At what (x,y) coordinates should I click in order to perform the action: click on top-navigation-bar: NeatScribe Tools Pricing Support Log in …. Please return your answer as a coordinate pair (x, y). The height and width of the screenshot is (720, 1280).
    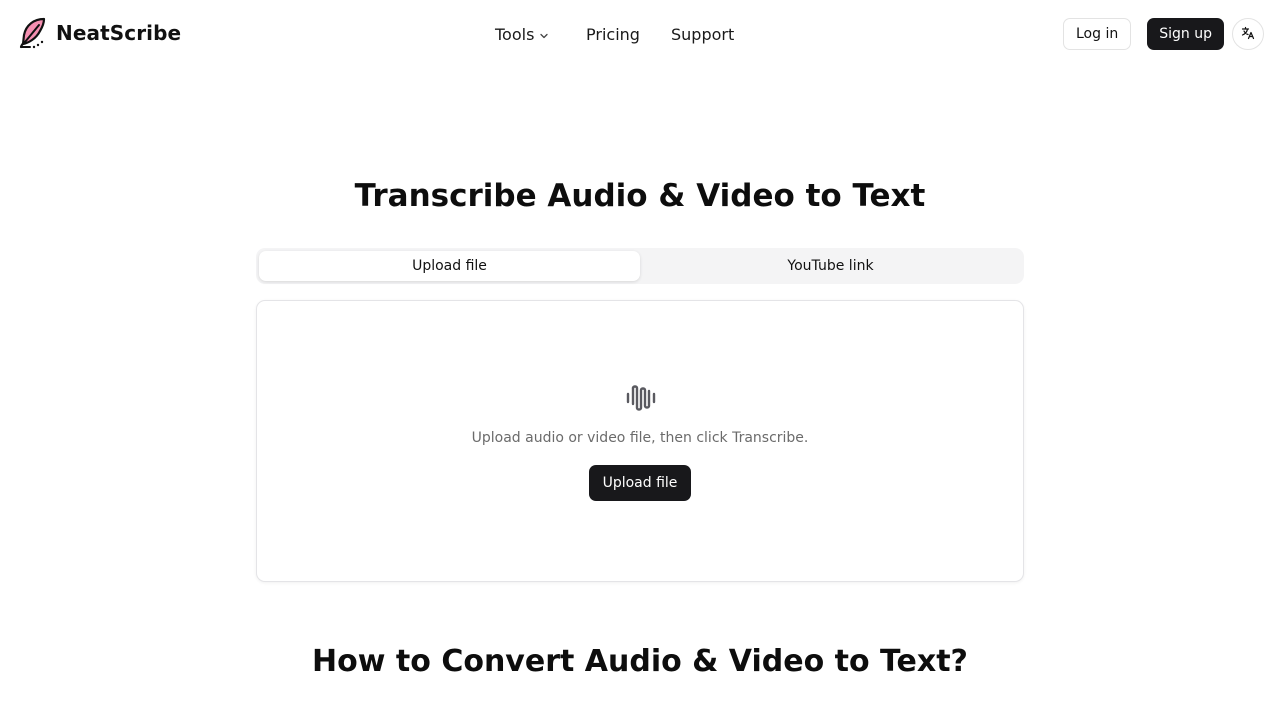
    Looking at the image, I should click on (640, 34).